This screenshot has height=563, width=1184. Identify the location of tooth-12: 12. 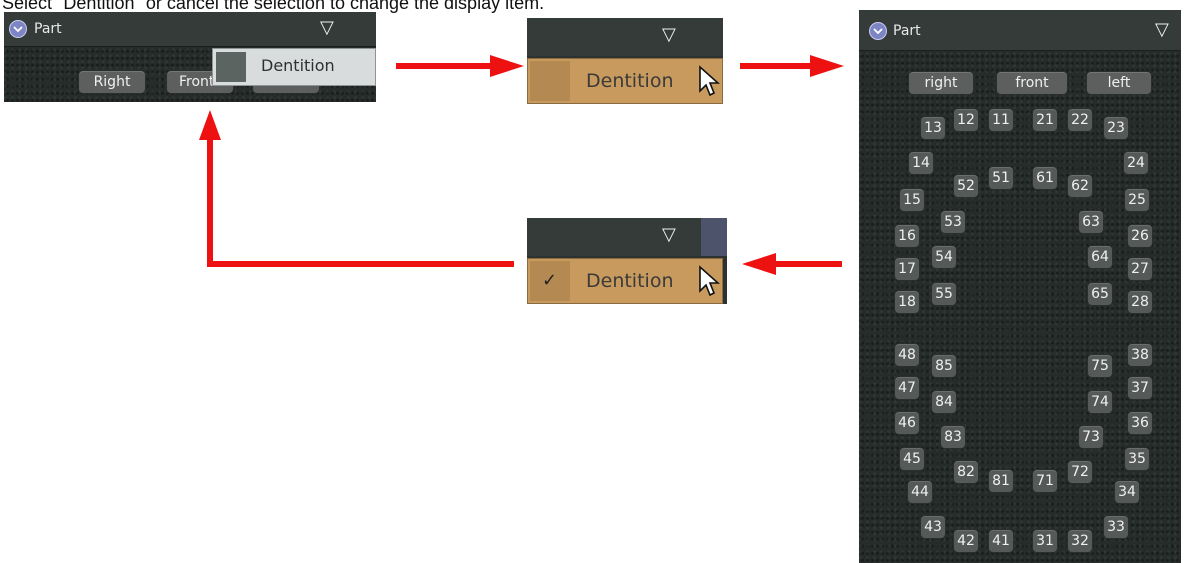
(966, 120).